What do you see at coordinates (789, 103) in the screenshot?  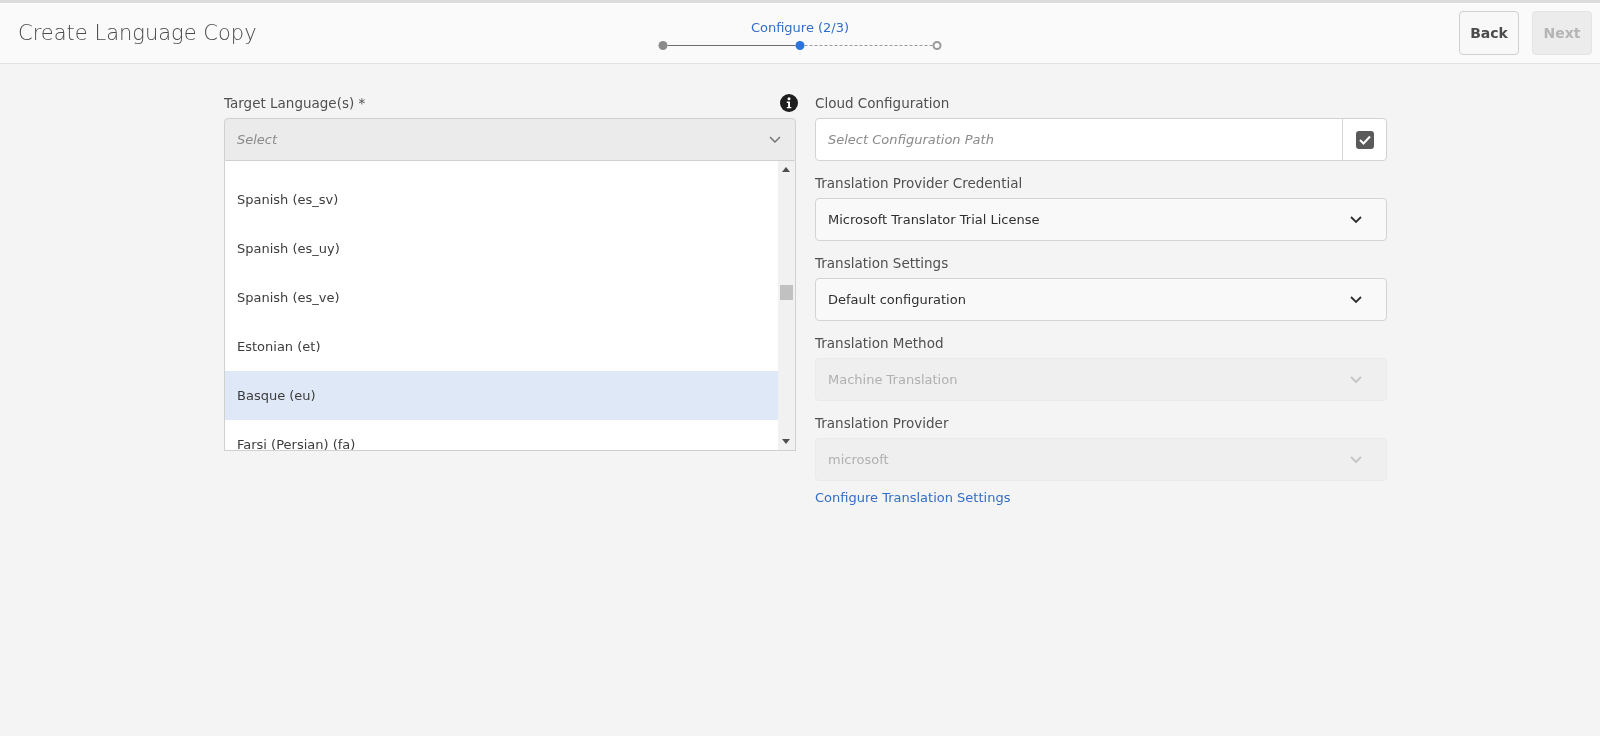 I see `info-icon` at bounding box center [789, 103].